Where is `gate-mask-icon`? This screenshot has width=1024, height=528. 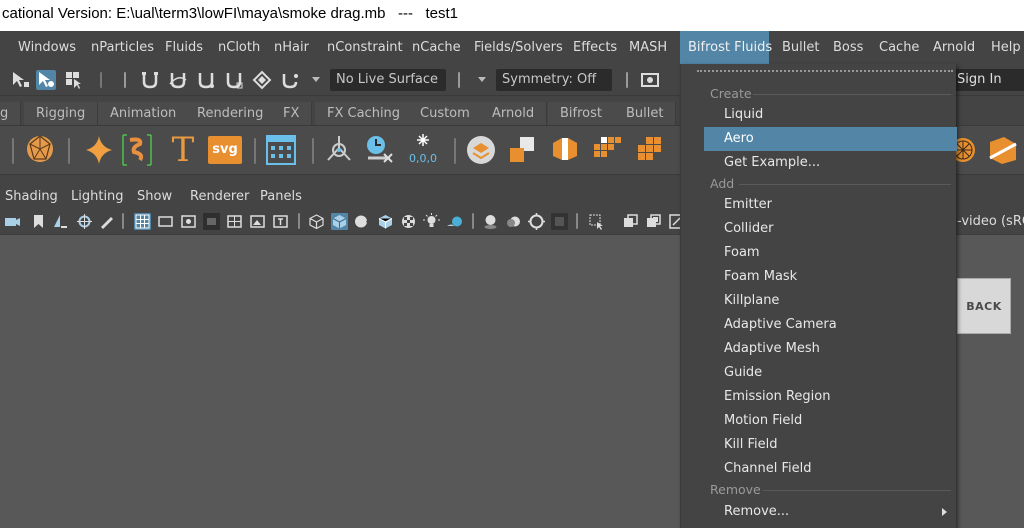 gate-mask-icon is located at coordinates (211, 221).